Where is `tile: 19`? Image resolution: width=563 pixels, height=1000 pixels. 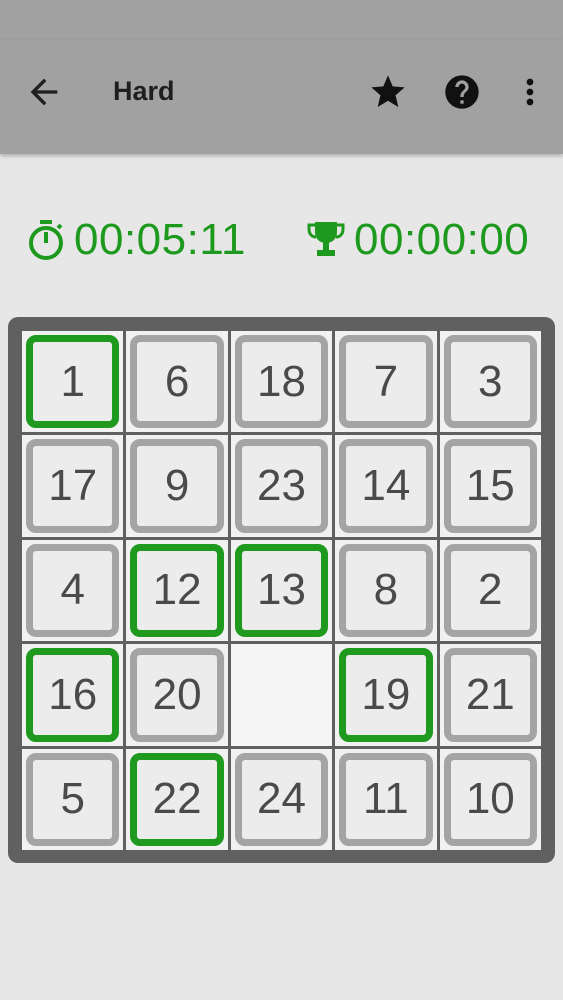
tile: 19 is located at coordinates (386, 695).